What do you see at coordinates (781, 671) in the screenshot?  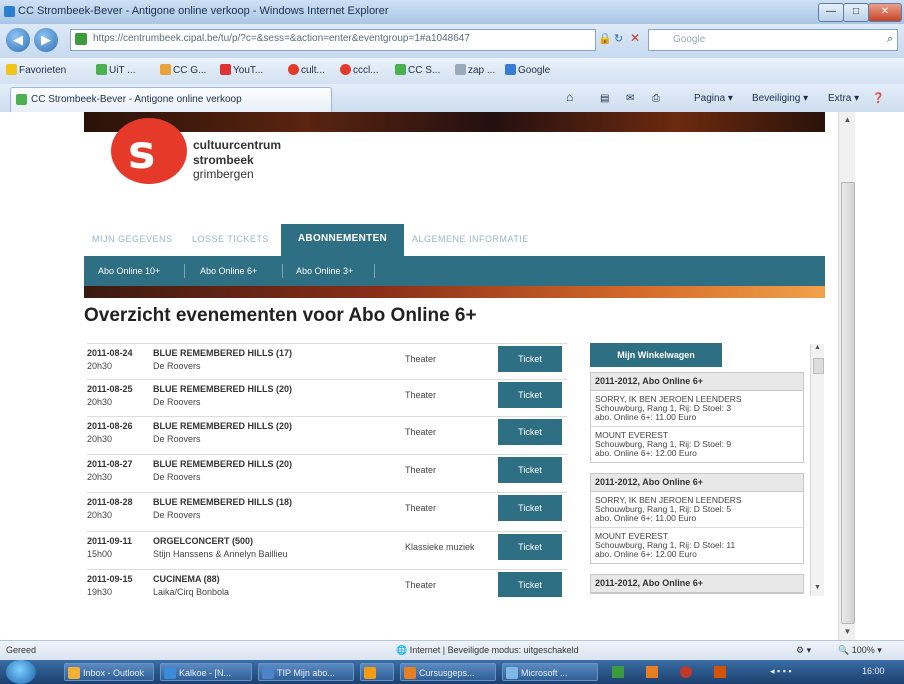 I see `tray-icons: ◂ ▪ ▪ ▪` at bounding box center [781, 671].